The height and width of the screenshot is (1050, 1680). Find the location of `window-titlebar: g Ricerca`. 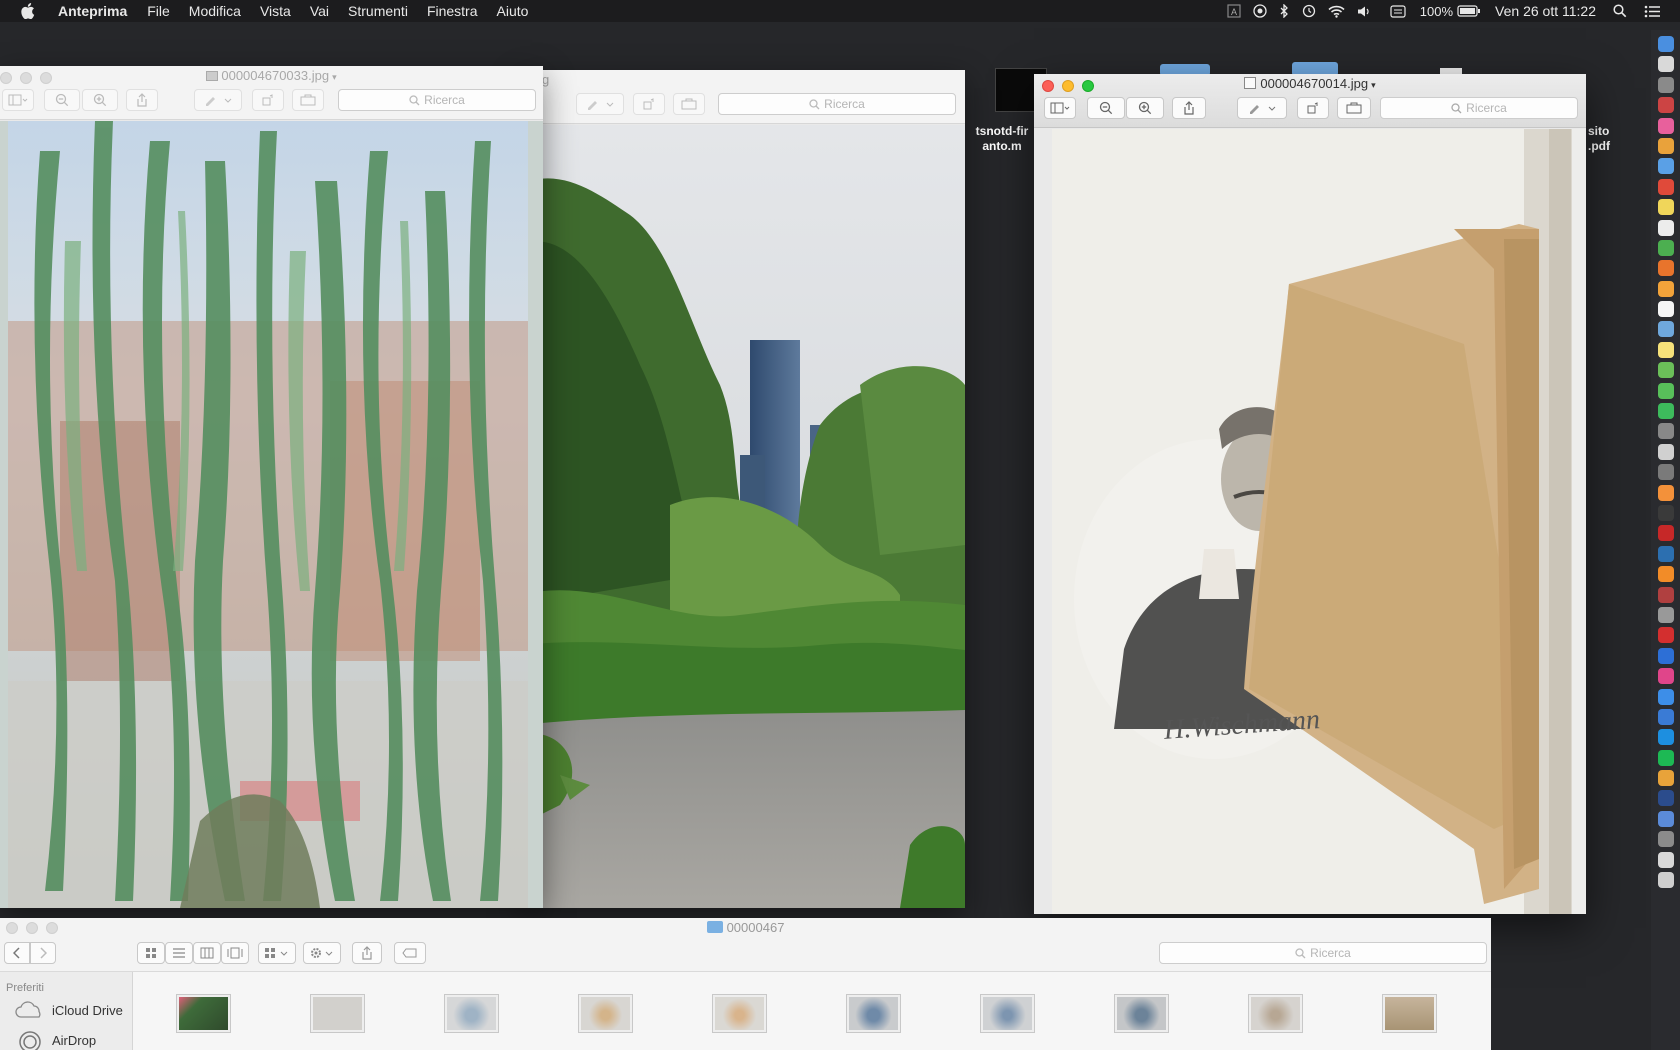

window-titlebar: g Ricerca is located at coordinates (742, 97).